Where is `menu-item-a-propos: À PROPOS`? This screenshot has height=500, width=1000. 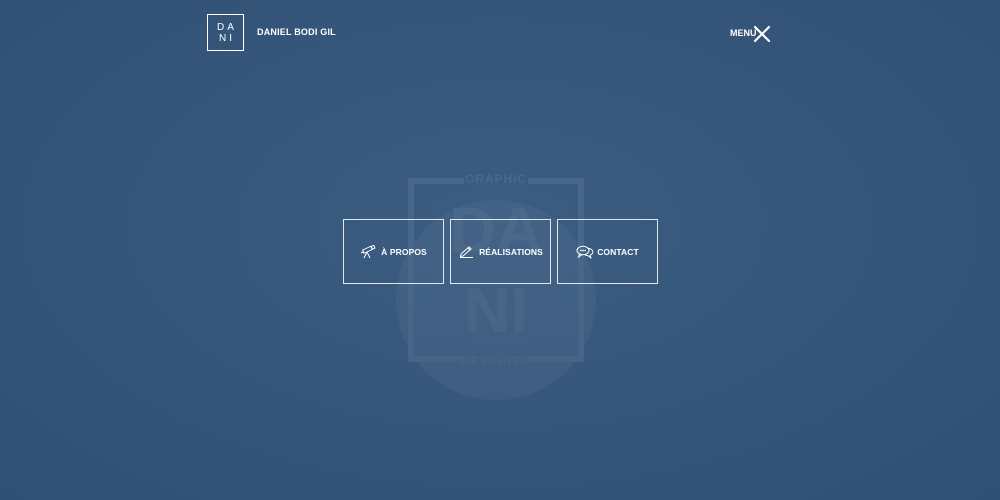
menu-item-a-propos: À PROPOS is located at coordinates (393, 251).